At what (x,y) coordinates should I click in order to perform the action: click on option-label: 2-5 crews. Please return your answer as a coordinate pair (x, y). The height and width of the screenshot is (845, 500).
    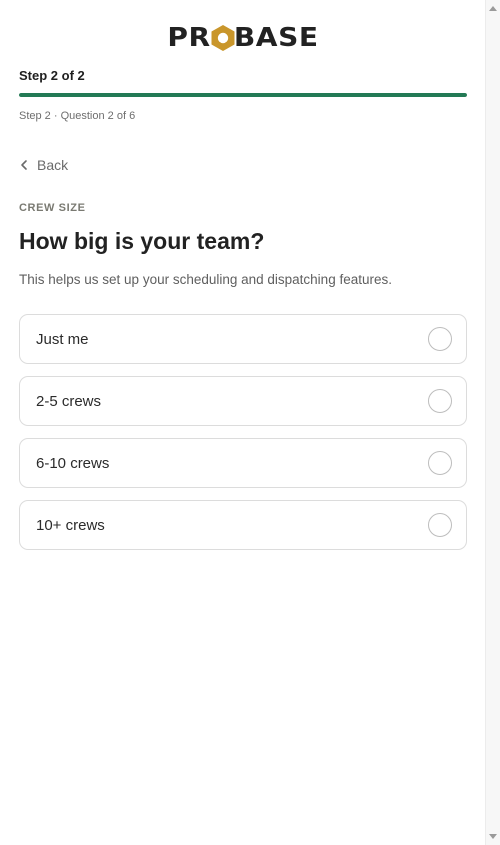
    Looking at the image, I should click on (69, 401).